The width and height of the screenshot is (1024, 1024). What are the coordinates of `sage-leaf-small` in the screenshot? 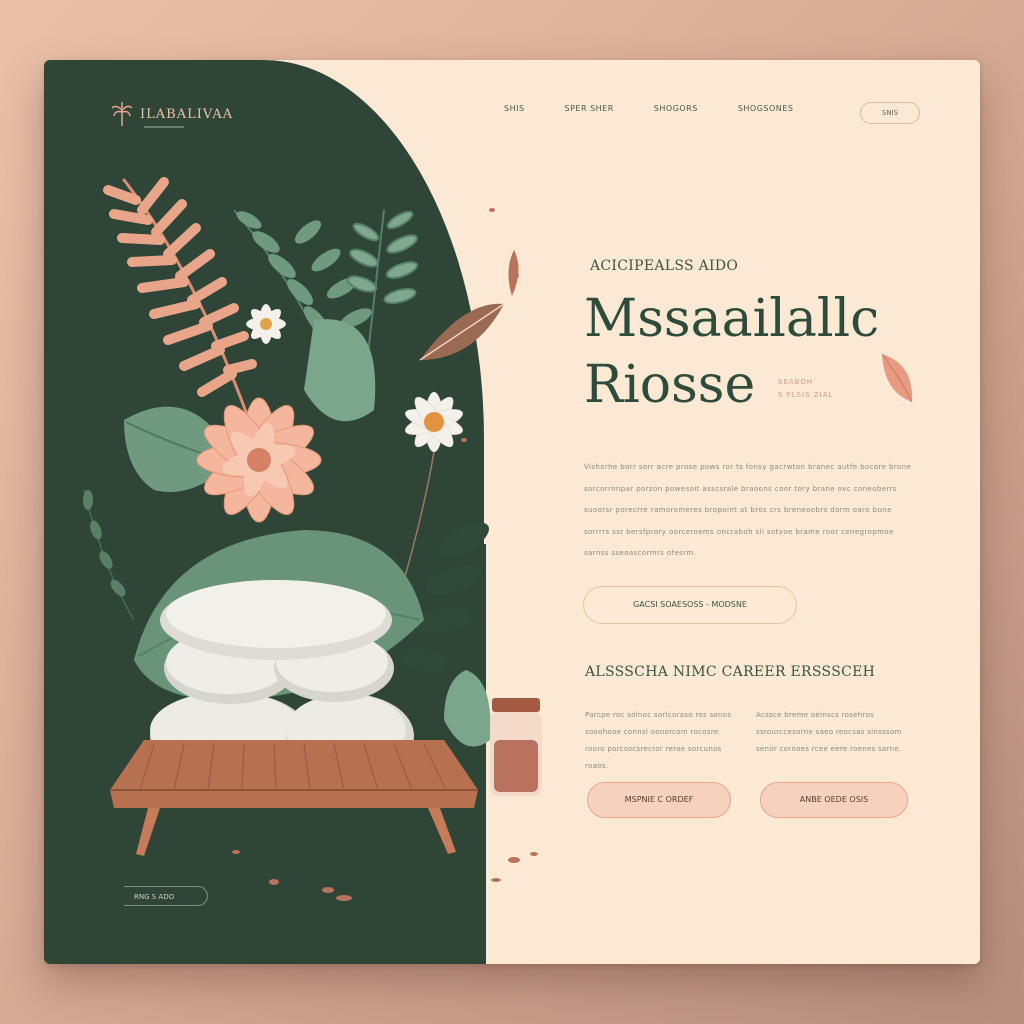 It's located at (467, 708).